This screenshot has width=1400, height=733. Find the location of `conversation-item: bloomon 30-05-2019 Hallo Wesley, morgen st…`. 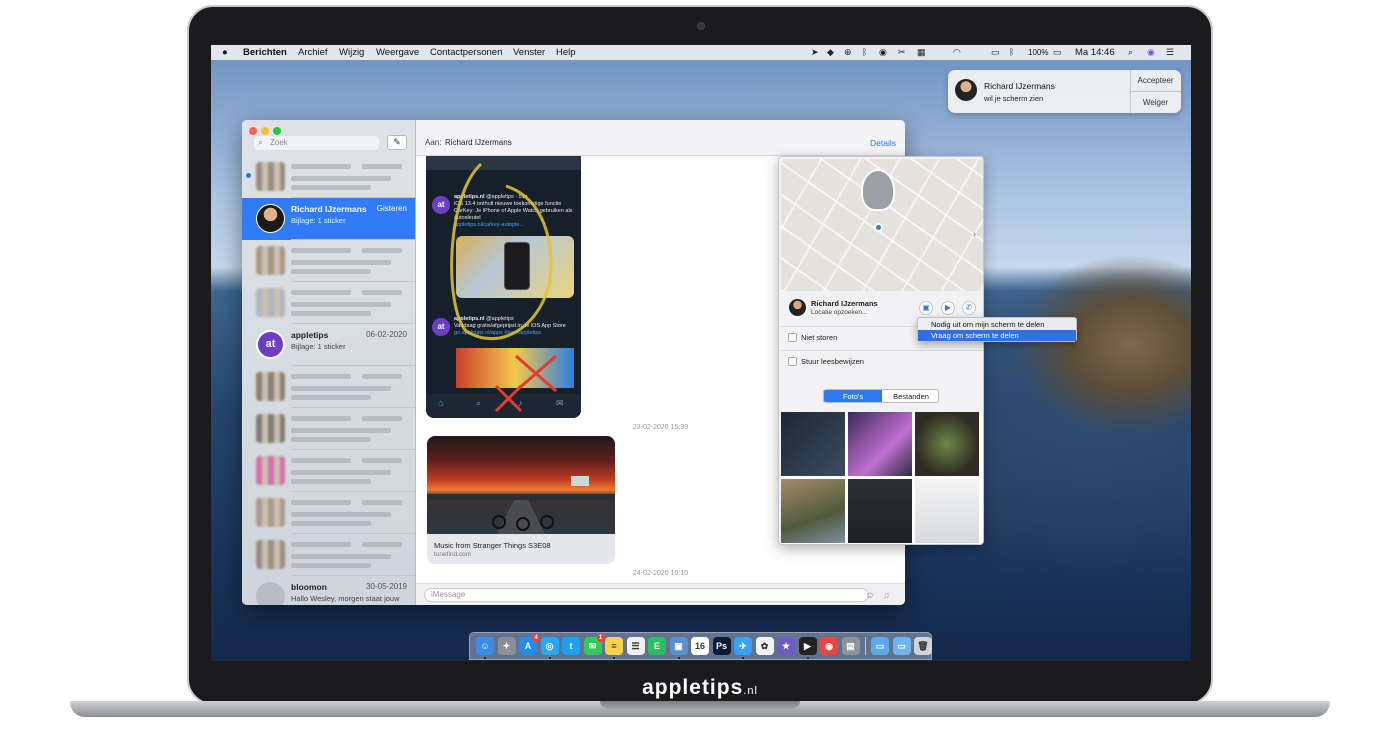

conversation-item: bloomon 30-05-2019 Hallo Wesley, morgen st… is located at coordinates (328, 590).